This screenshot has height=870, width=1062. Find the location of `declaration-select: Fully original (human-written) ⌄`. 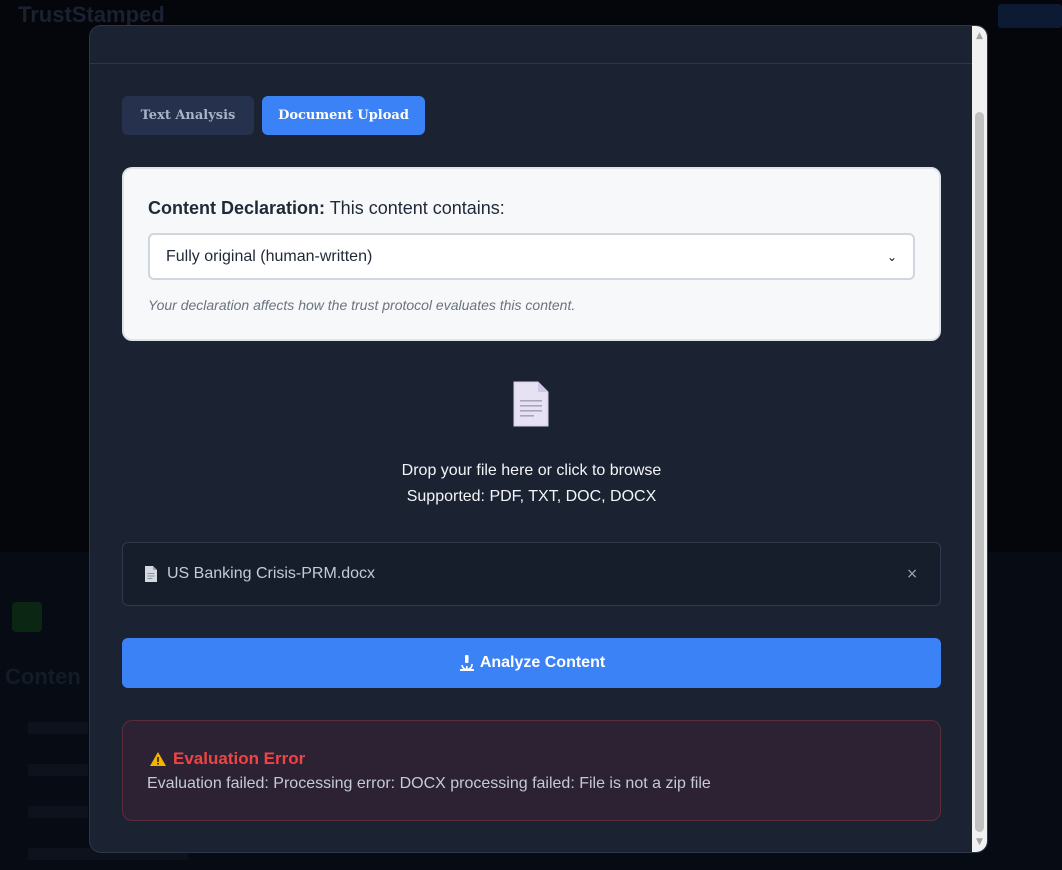

declaration-select: Fully original (human-written) ⌄ is located at coordinates (531, 256).